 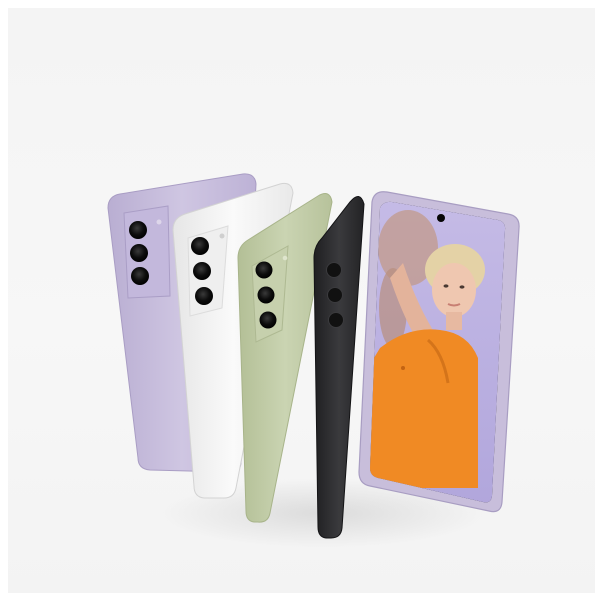 I want to click on phone-screen, so click(x=438, y=352).